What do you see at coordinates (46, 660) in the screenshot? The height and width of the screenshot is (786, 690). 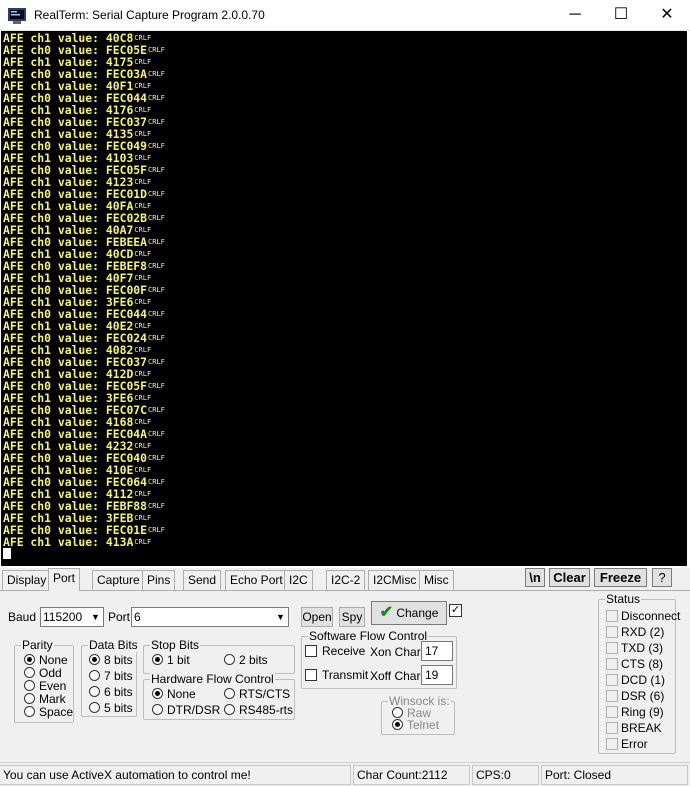 I see `parity-none-radio: None` at bounding box center [46, 660].